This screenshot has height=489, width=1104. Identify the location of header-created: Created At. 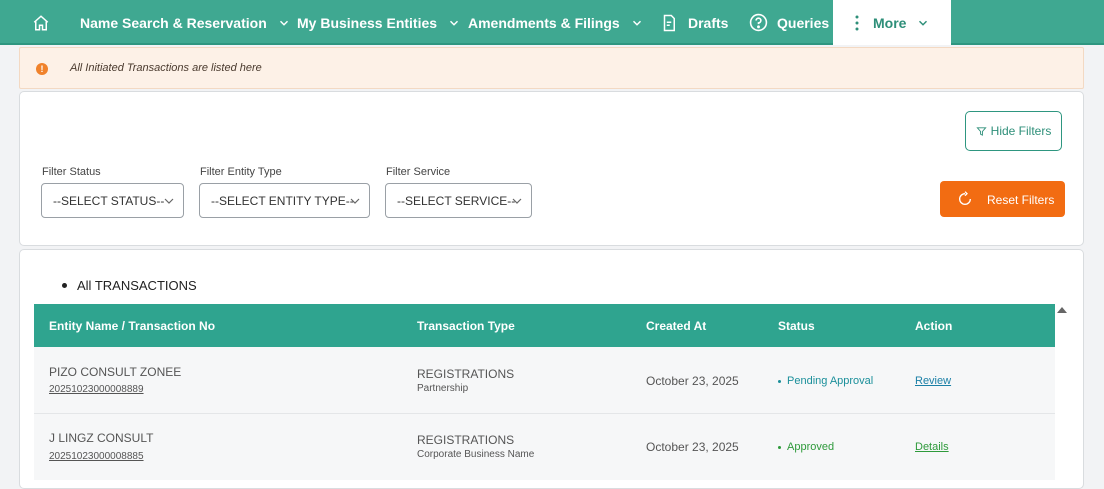
(676, 326).